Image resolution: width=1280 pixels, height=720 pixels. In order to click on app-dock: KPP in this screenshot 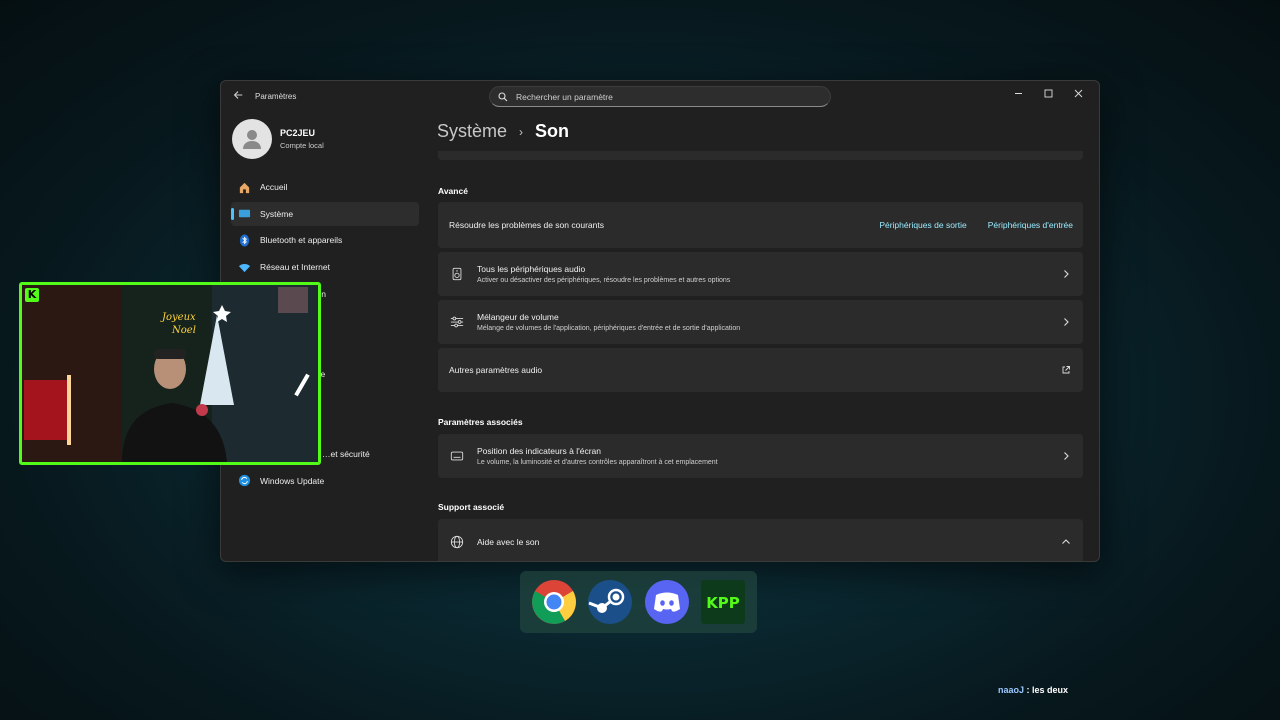, I will do `click(638, 602)`.